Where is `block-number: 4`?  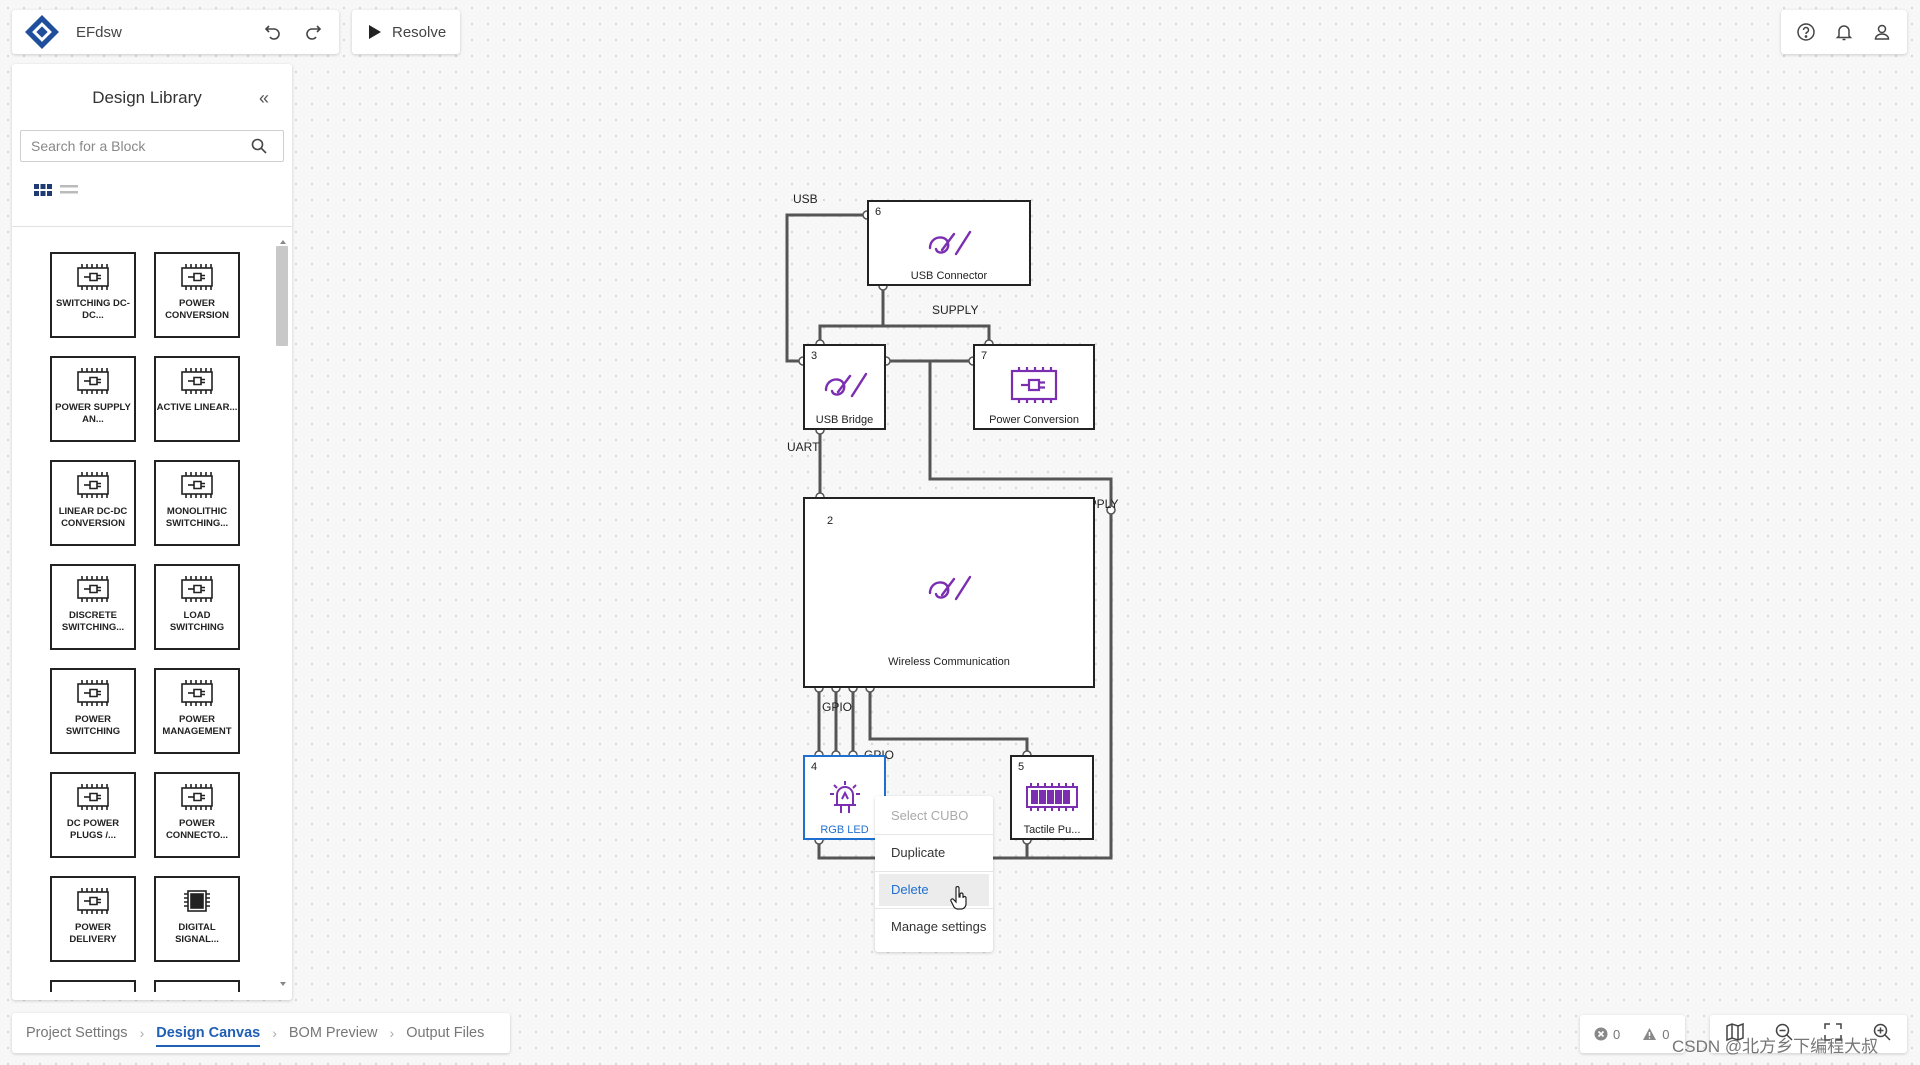 block-number: 4 is located at coordinates (814, 767).